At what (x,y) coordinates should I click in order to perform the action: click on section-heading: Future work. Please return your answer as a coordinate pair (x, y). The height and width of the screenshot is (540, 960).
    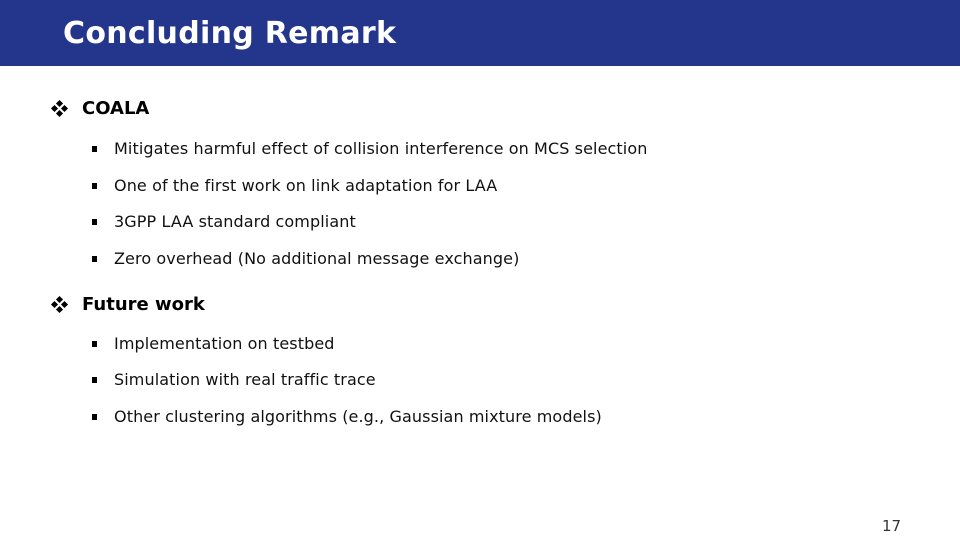
    Looking at the image, I should click on (143, 304).